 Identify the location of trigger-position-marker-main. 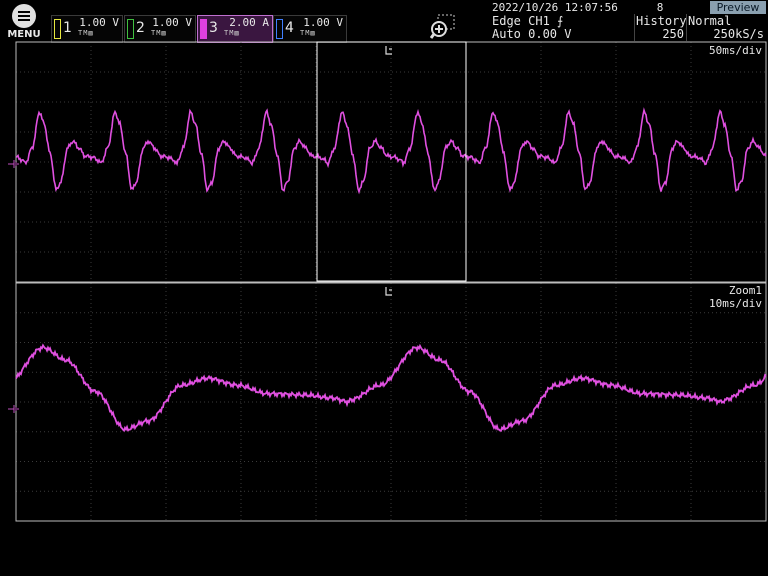
(389, 51).